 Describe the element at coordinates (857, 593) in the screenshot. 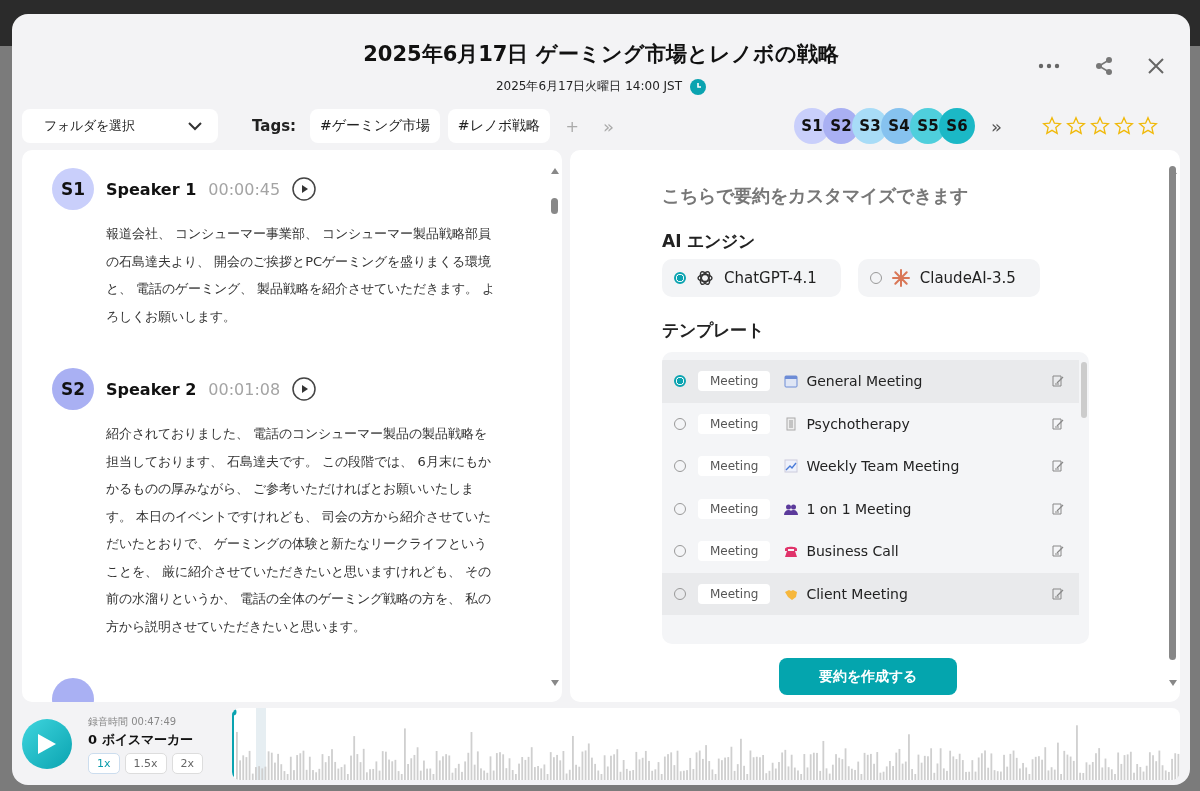

I see `template-name: Client Meeting` at that location.